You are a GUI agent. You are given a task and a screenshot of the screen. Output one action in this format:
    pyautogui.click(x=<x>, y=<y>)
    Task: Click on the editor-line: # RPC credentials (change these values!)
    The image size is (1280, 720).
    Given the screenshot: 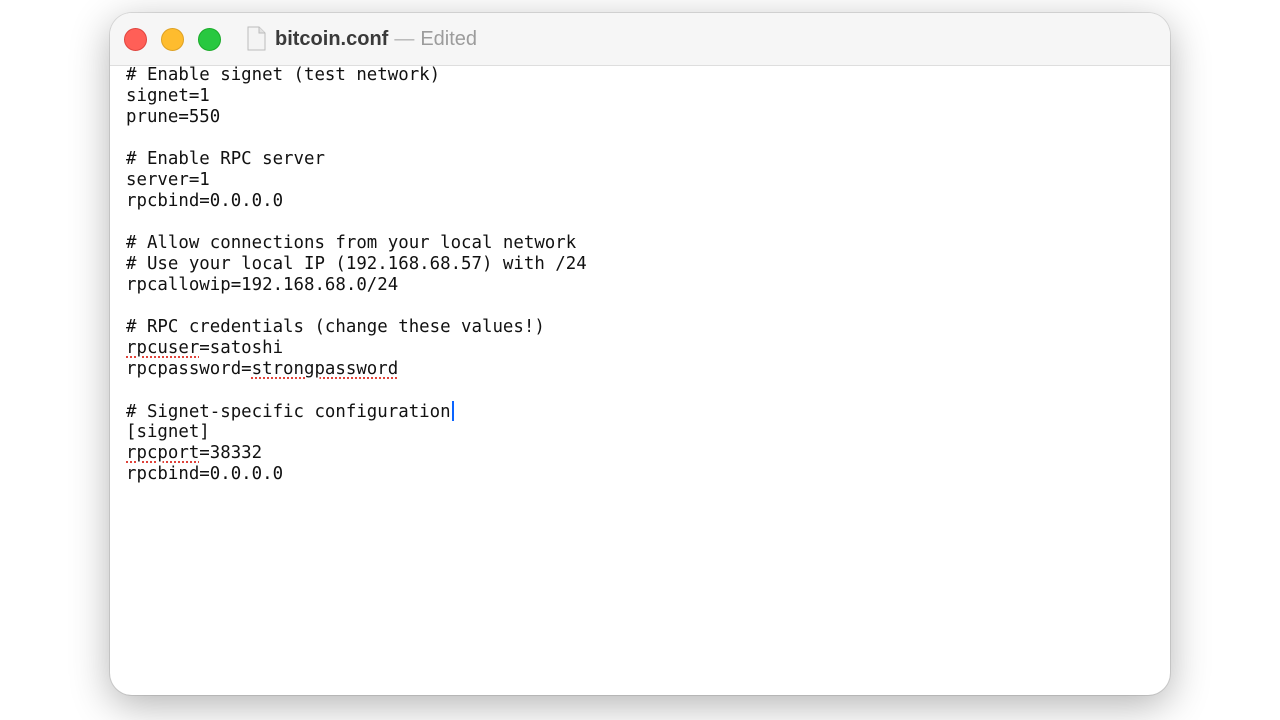 What is the action you would take?
    pyautogui.click(x=648, y=327)
    